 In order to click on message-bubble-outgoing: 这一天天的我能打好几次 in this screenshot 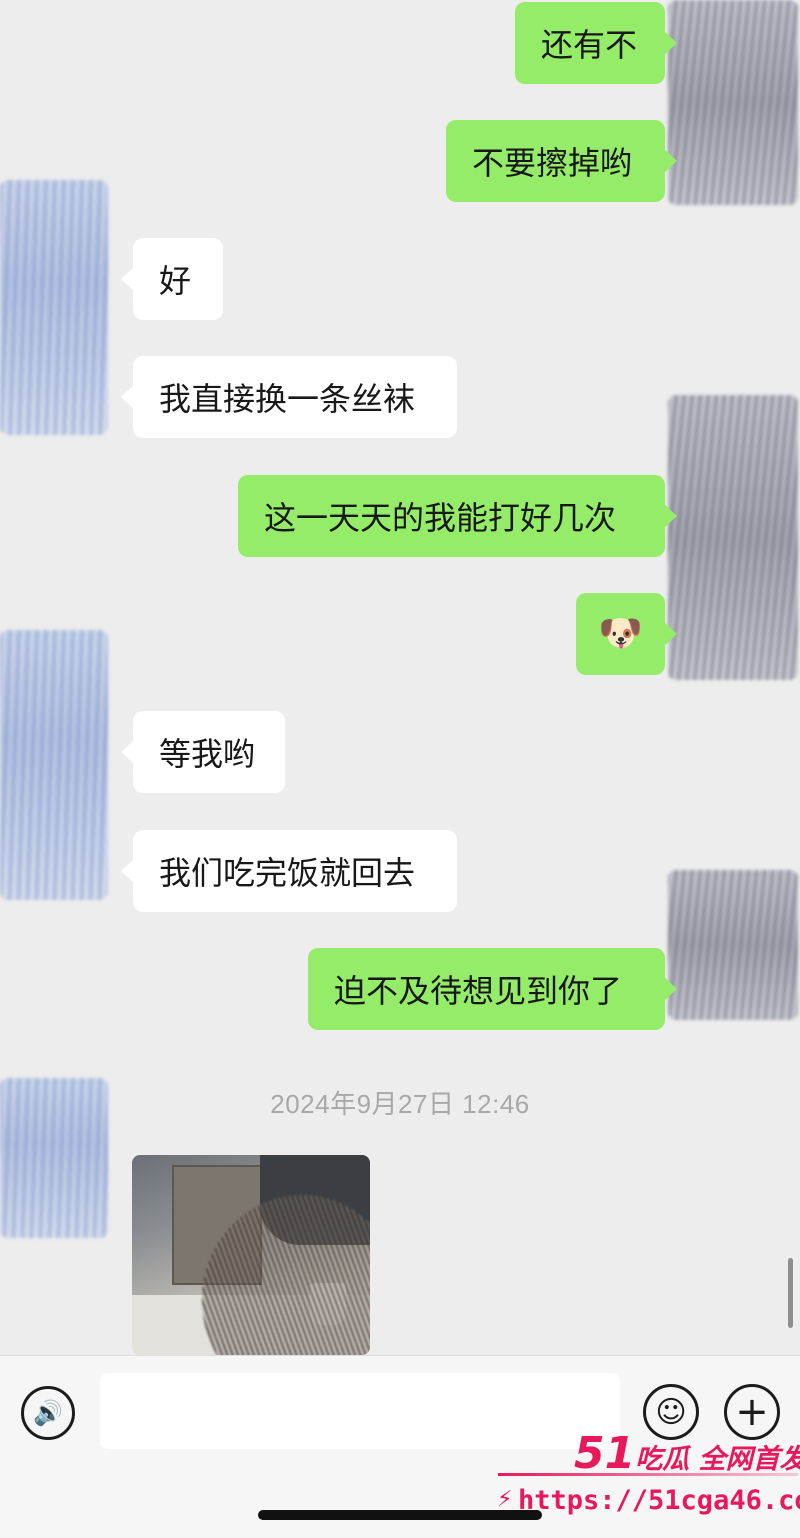, I will do `click(457, 516)`.